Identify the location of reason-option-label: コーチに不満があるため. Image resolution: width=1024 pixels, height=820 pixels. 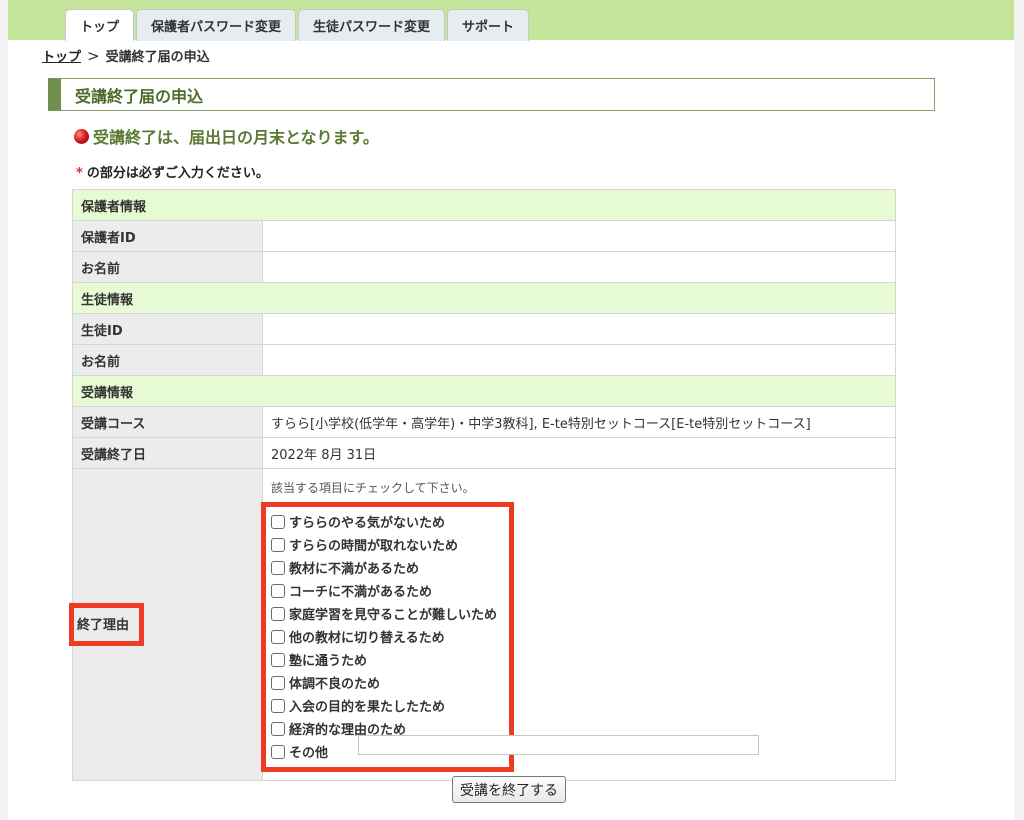
(361, 592).